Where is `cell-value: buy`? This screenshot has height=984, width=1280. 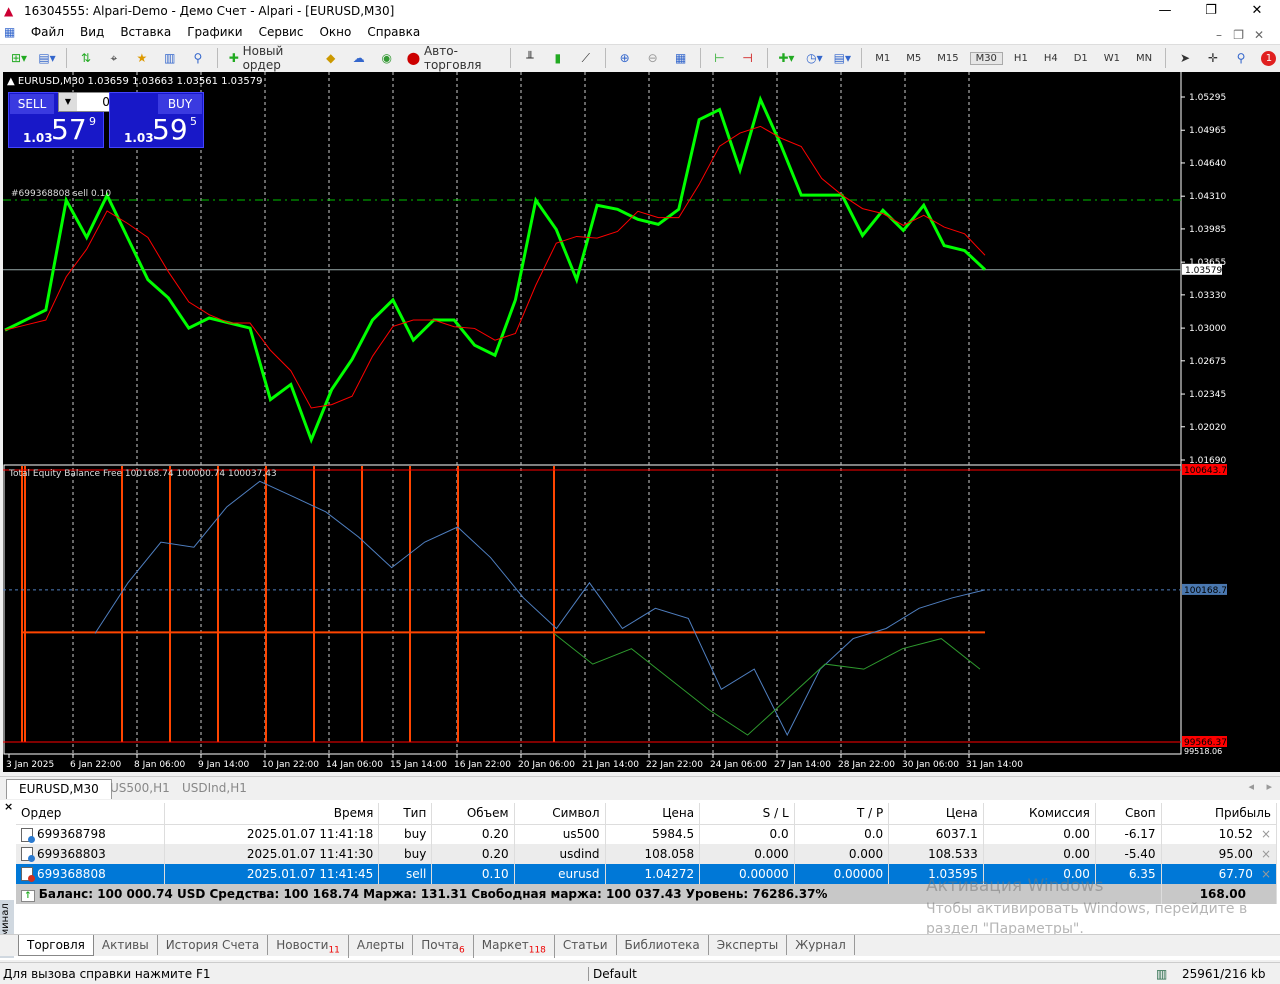 cell-value: buy is located at coordinates (415, 834).